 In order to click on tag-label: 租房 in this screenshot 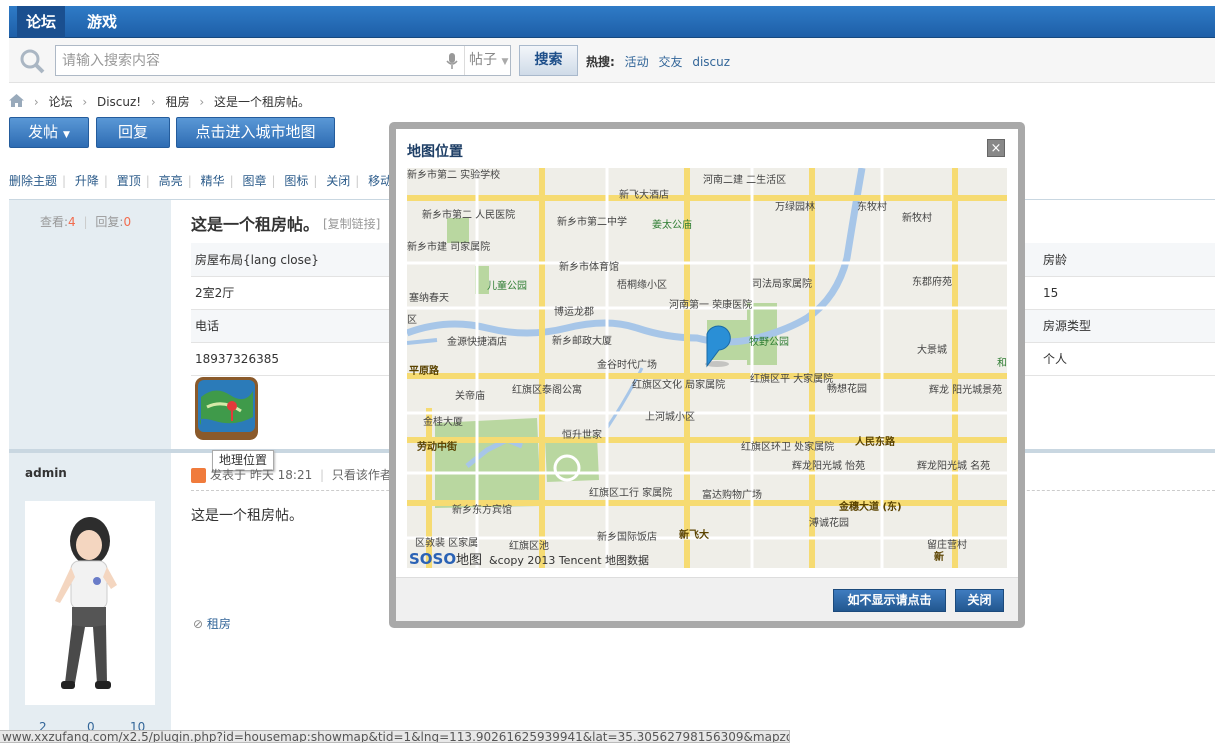, I will do `click(218, 624)`.